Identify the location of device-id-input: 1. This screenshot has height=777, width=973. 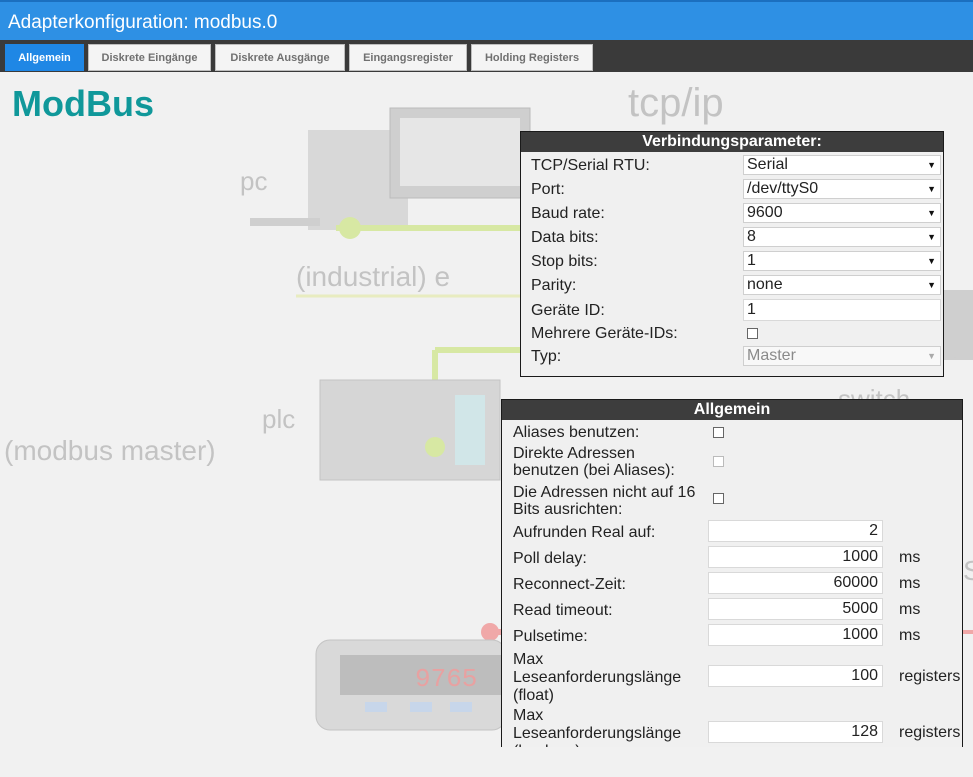
(842, 310).